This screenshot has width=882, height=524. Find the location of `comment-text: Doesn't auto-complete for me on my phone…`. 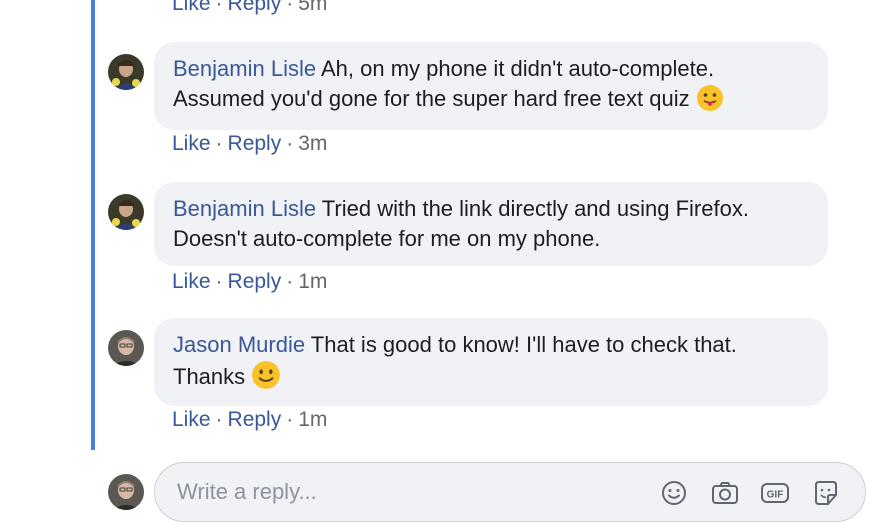

comment-text: Doesn't auto-complete for me on my phone… is located at coordinates (387, 238).